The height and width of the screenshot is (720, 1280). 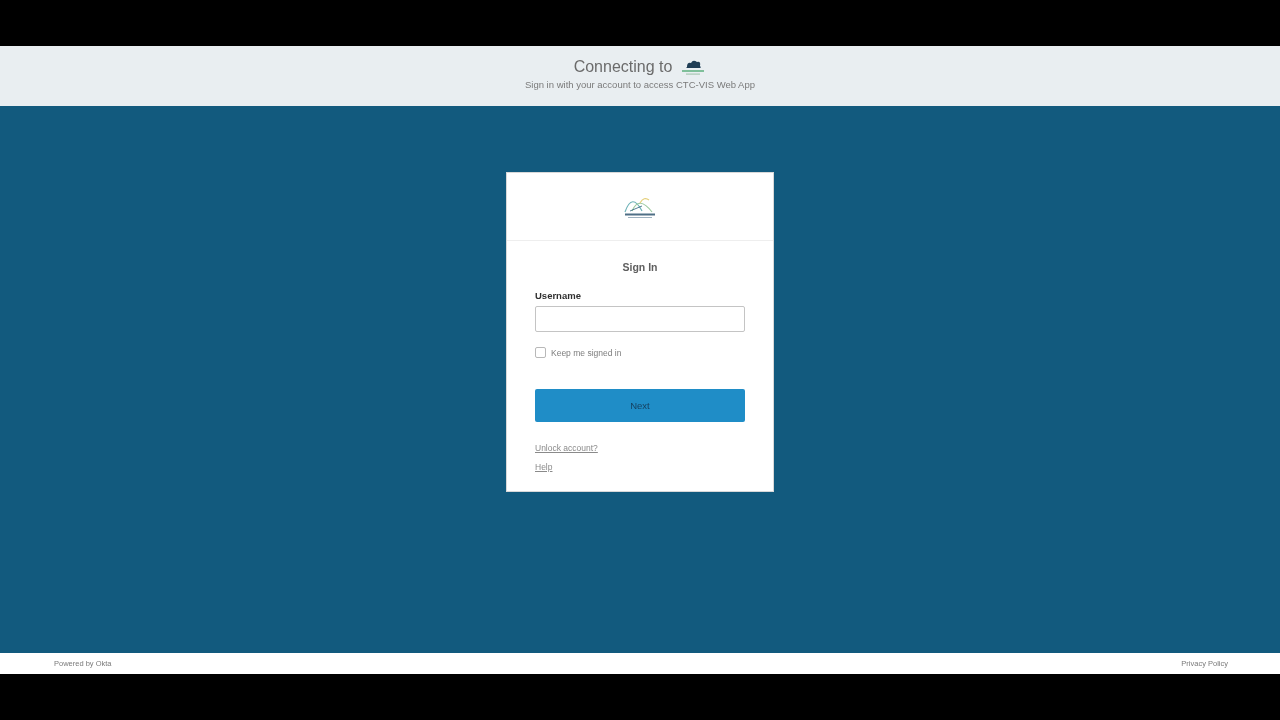 What do you see at coordinates (640, 267) in the screenshot?
I see `sign-in-heading: Sign In` at bounding box center [640, 267].